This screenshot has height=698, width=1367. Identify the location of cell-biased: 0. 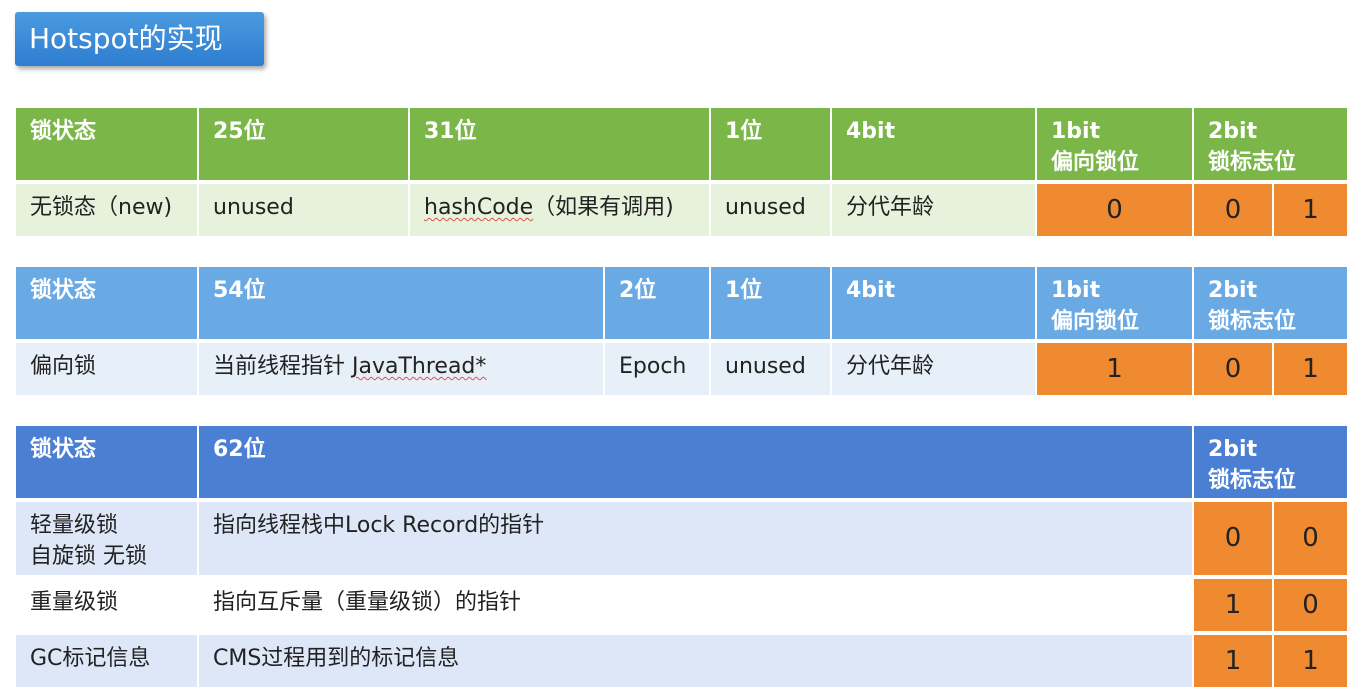
(1114, 210).